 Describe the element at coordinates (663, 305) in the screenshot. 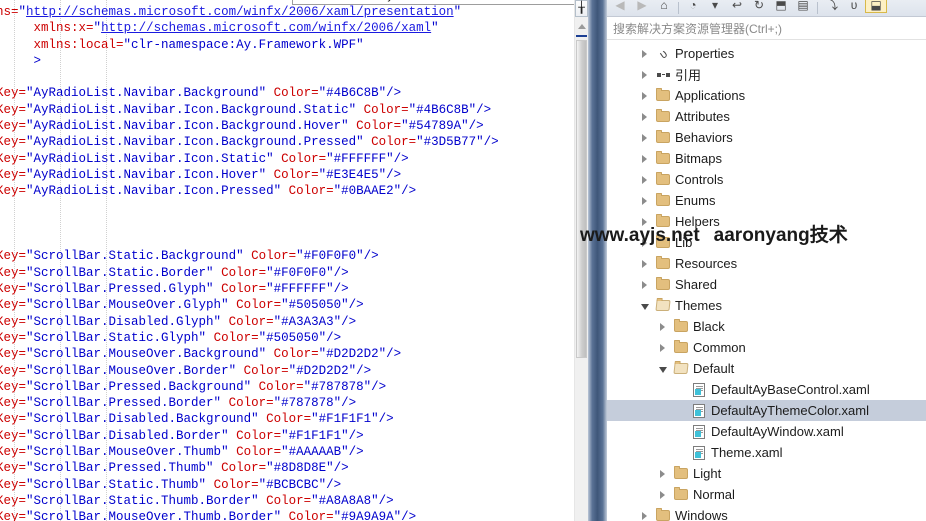

I see `folder-open-icon` at that location.